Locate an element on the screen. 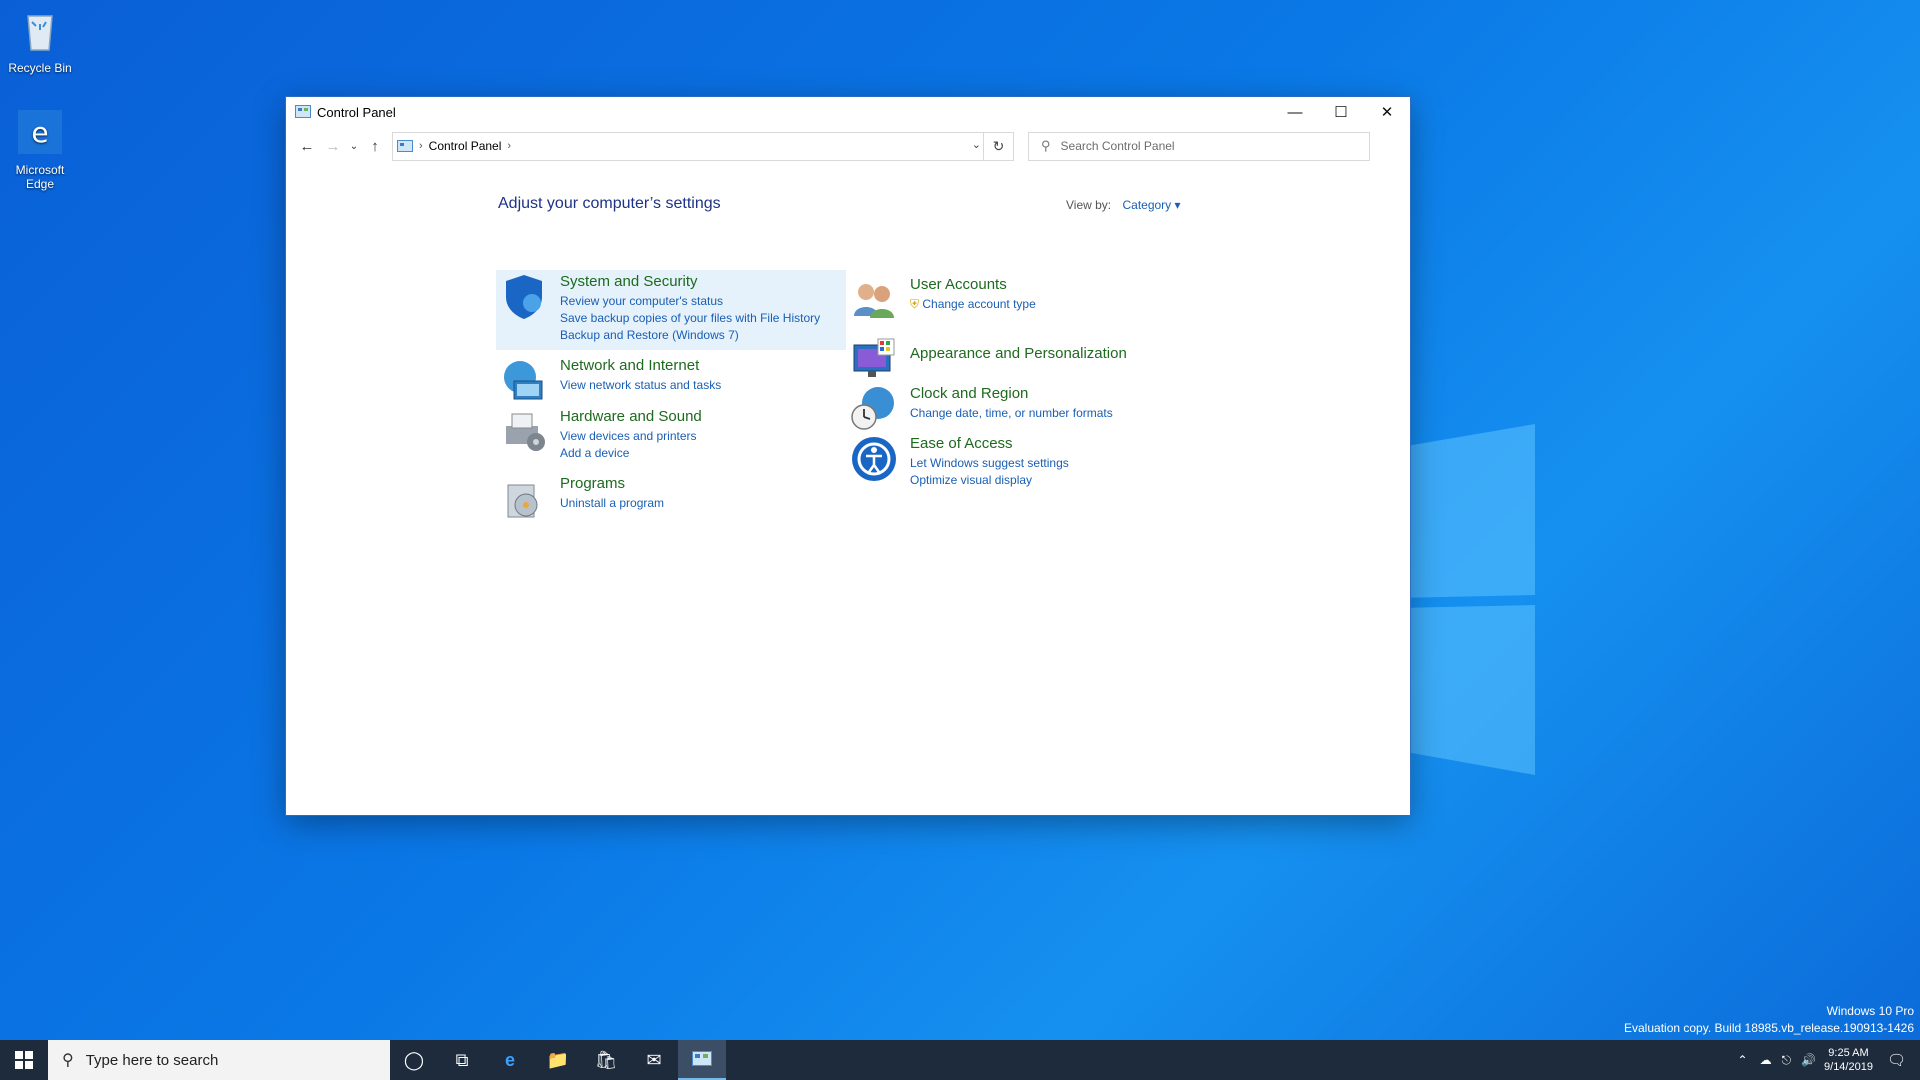  clock-date: 9/14/2019 is located at coordinates (1848, 1067).